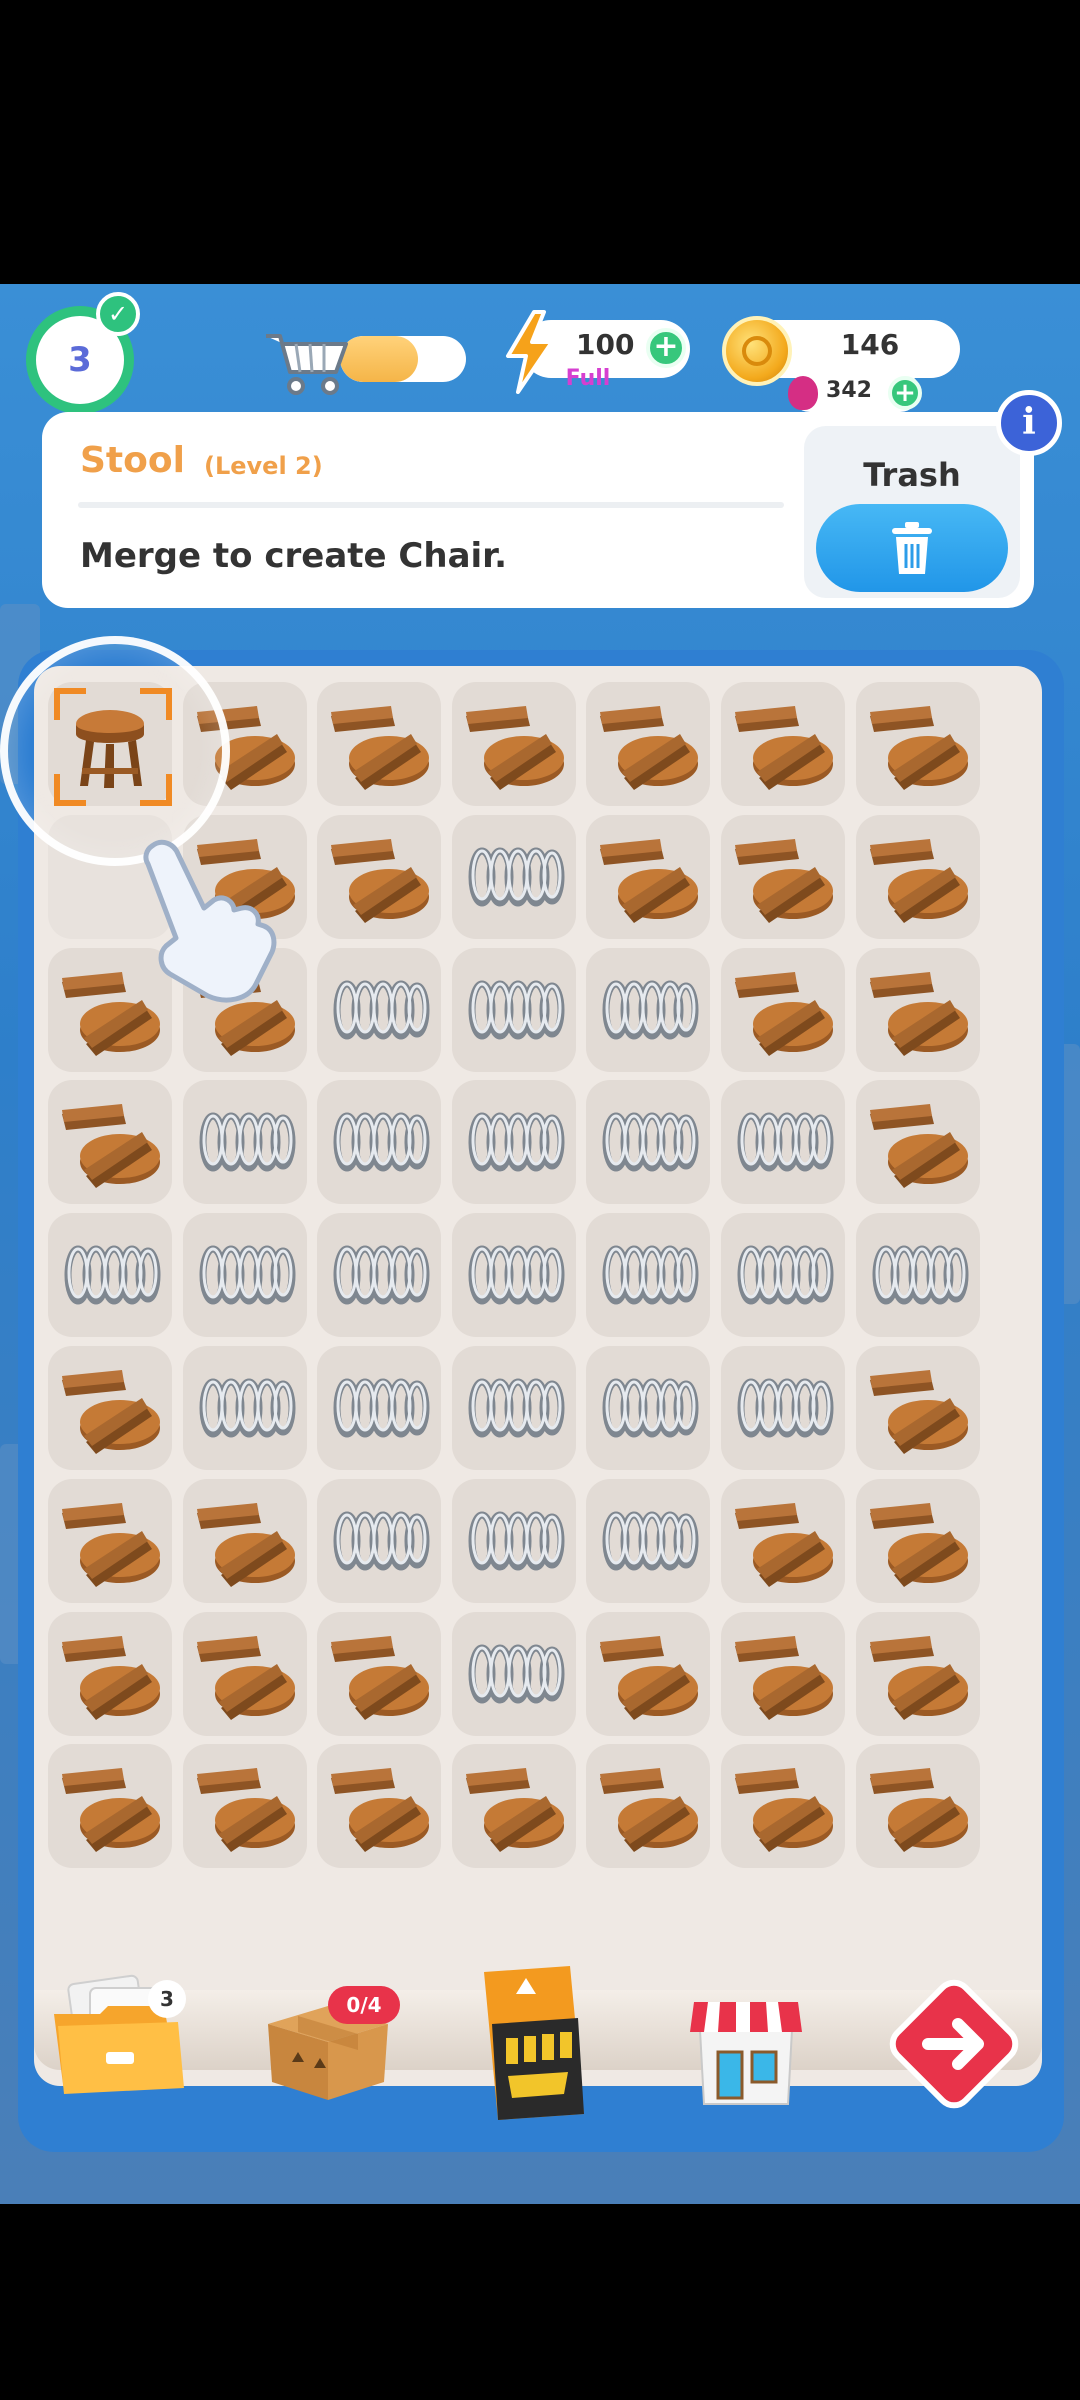 This screenshot has width=1080, height=2400. I want to click on gem-icon, so click(803, 393).